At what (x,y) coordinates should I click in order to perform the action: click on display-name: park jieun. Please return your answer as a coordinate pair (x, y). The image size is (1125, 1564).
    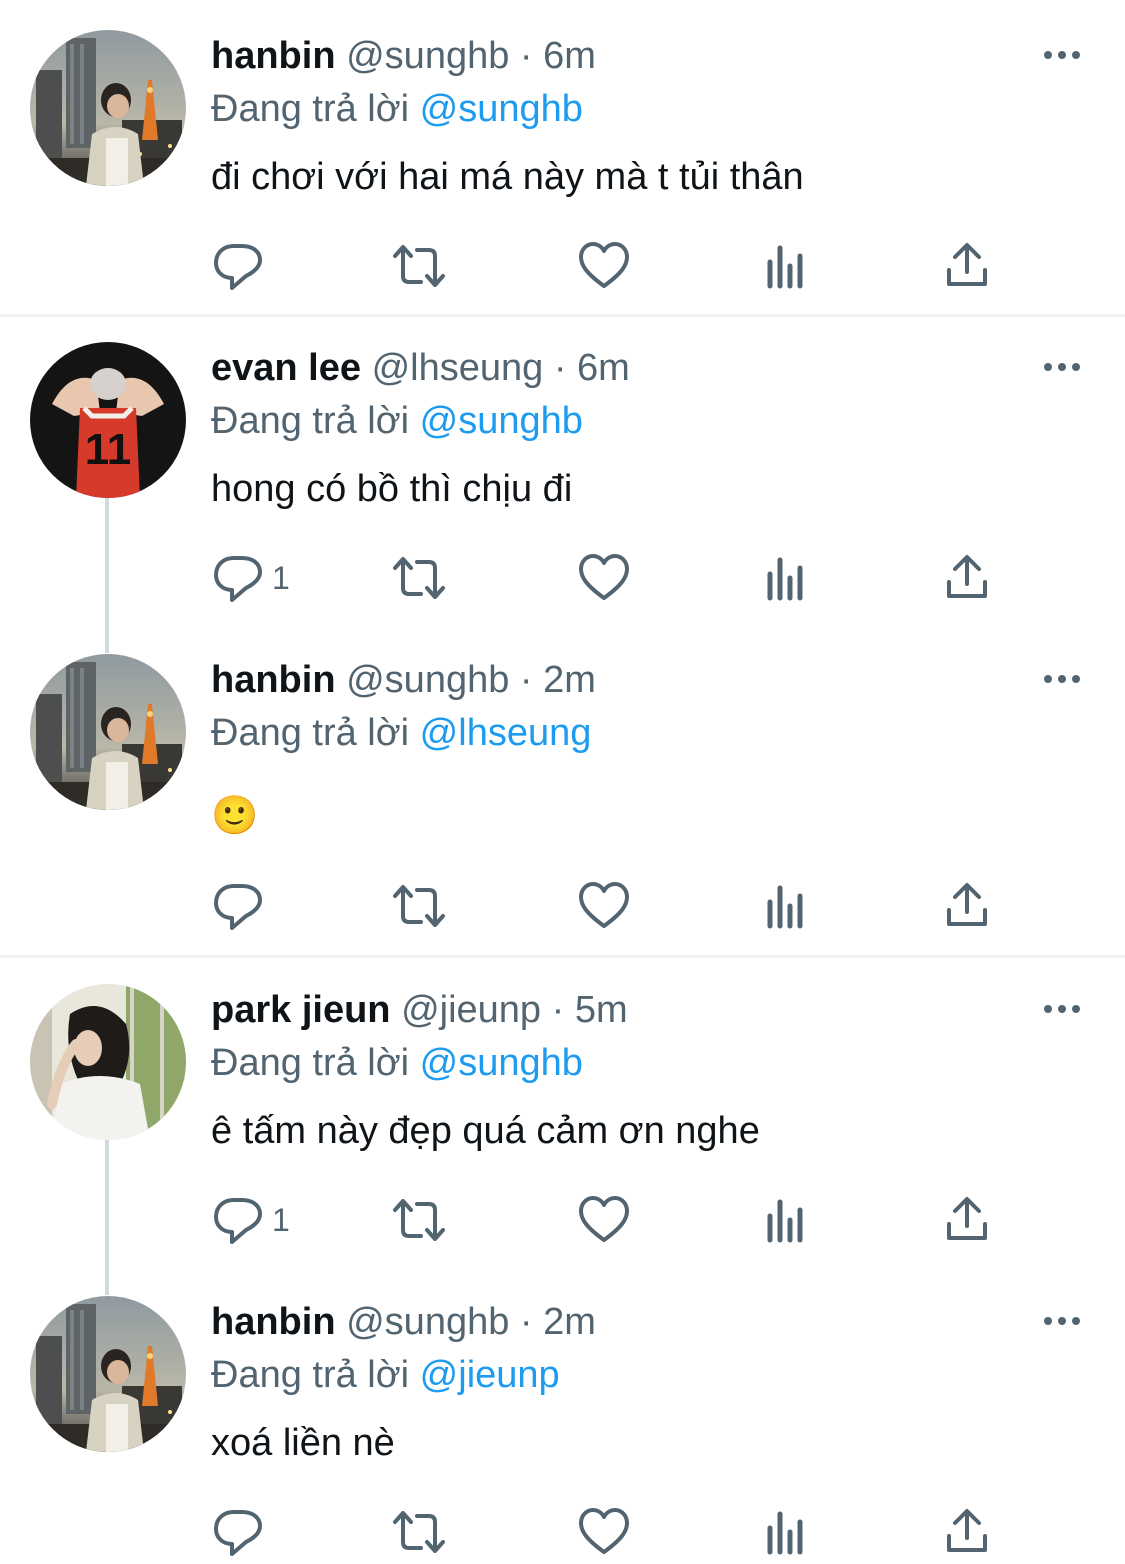
    Looking at the image, I should click on (301, 1010).